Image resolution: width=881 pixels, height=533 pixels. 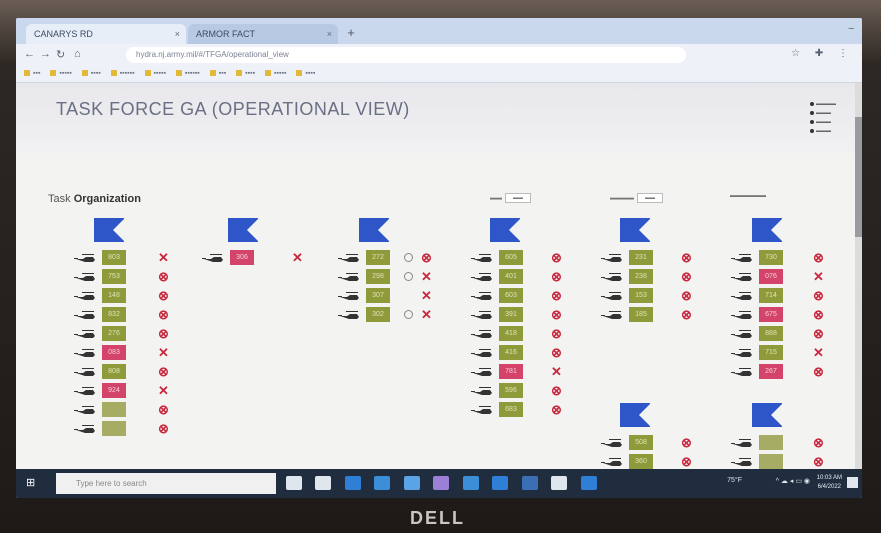 I want to click on aircraft-row: 272 ⊗, so click(x=386, y=258).